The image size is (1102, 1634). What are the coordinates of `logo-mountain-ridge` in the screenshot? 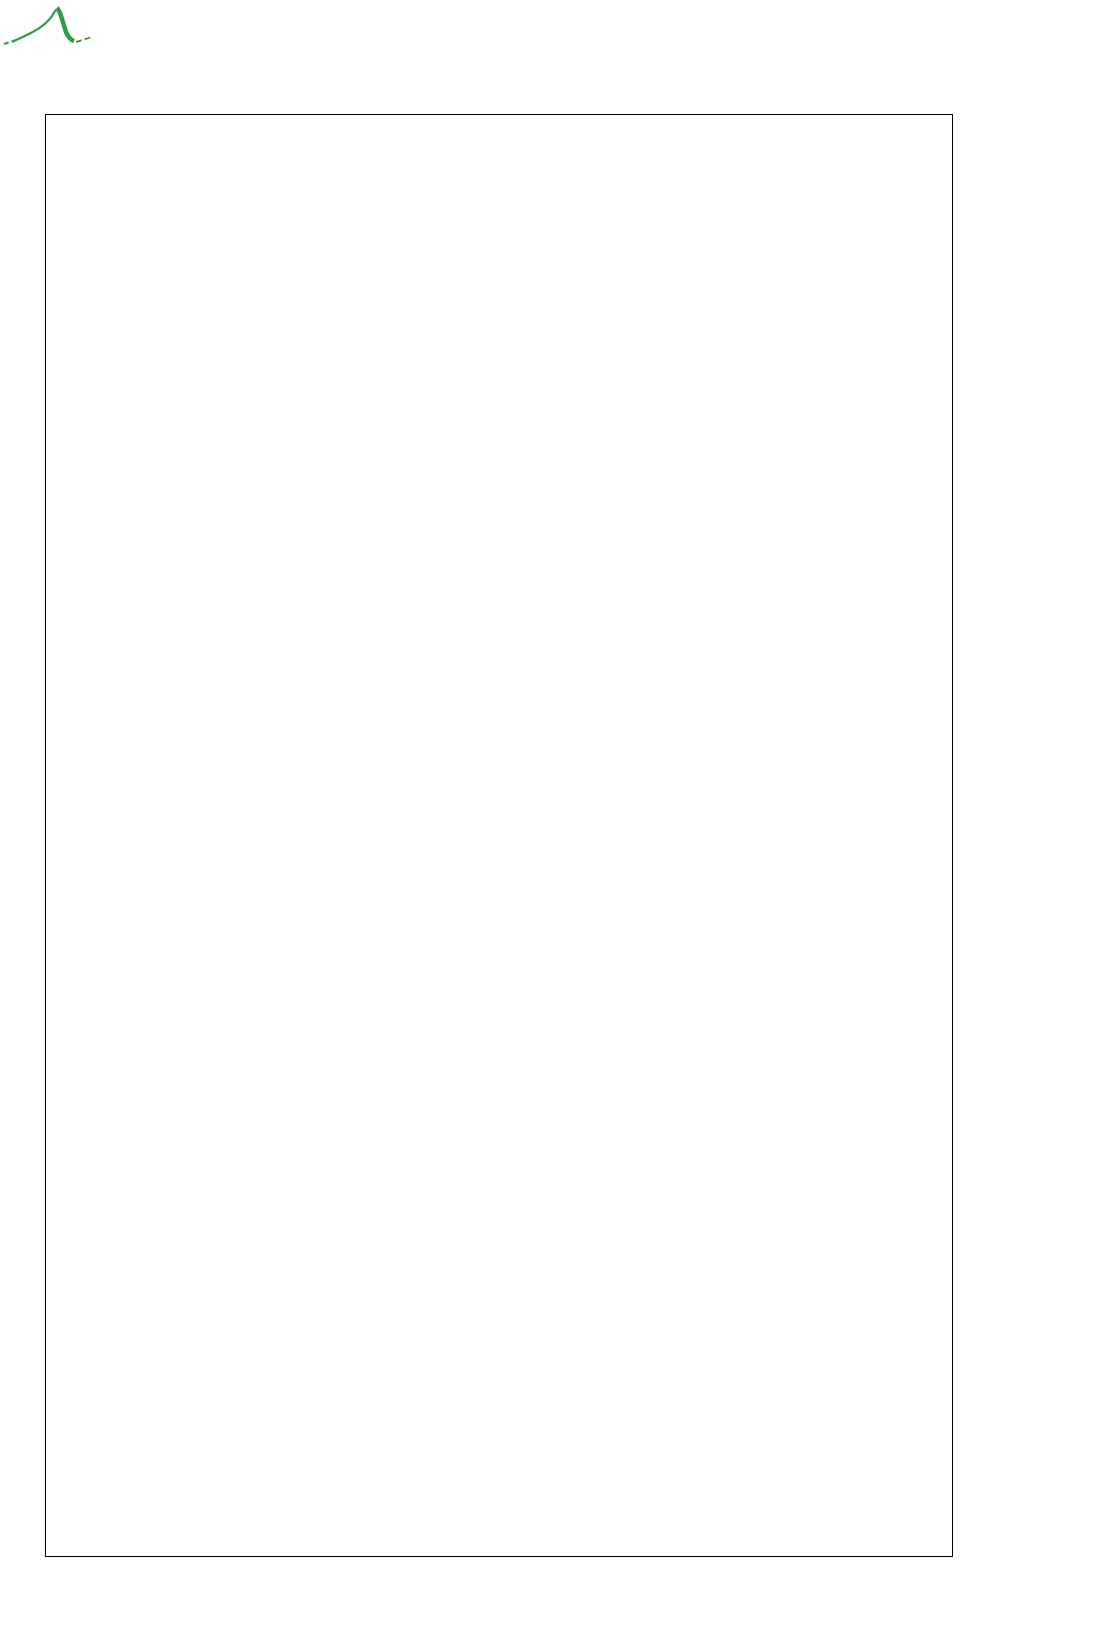 It's located at (36, 25).